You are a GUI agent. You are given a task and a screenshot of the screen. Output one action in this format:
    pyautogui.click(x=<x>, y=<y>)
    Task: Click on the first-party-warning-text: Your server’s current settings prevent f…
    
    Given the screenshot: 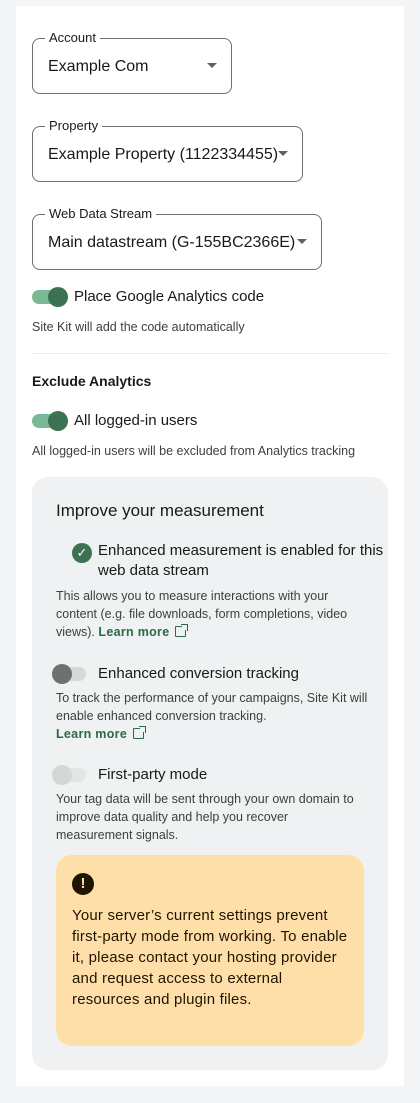 What is the action you would take?
    pyautogui.click(x=210, y=957)
    